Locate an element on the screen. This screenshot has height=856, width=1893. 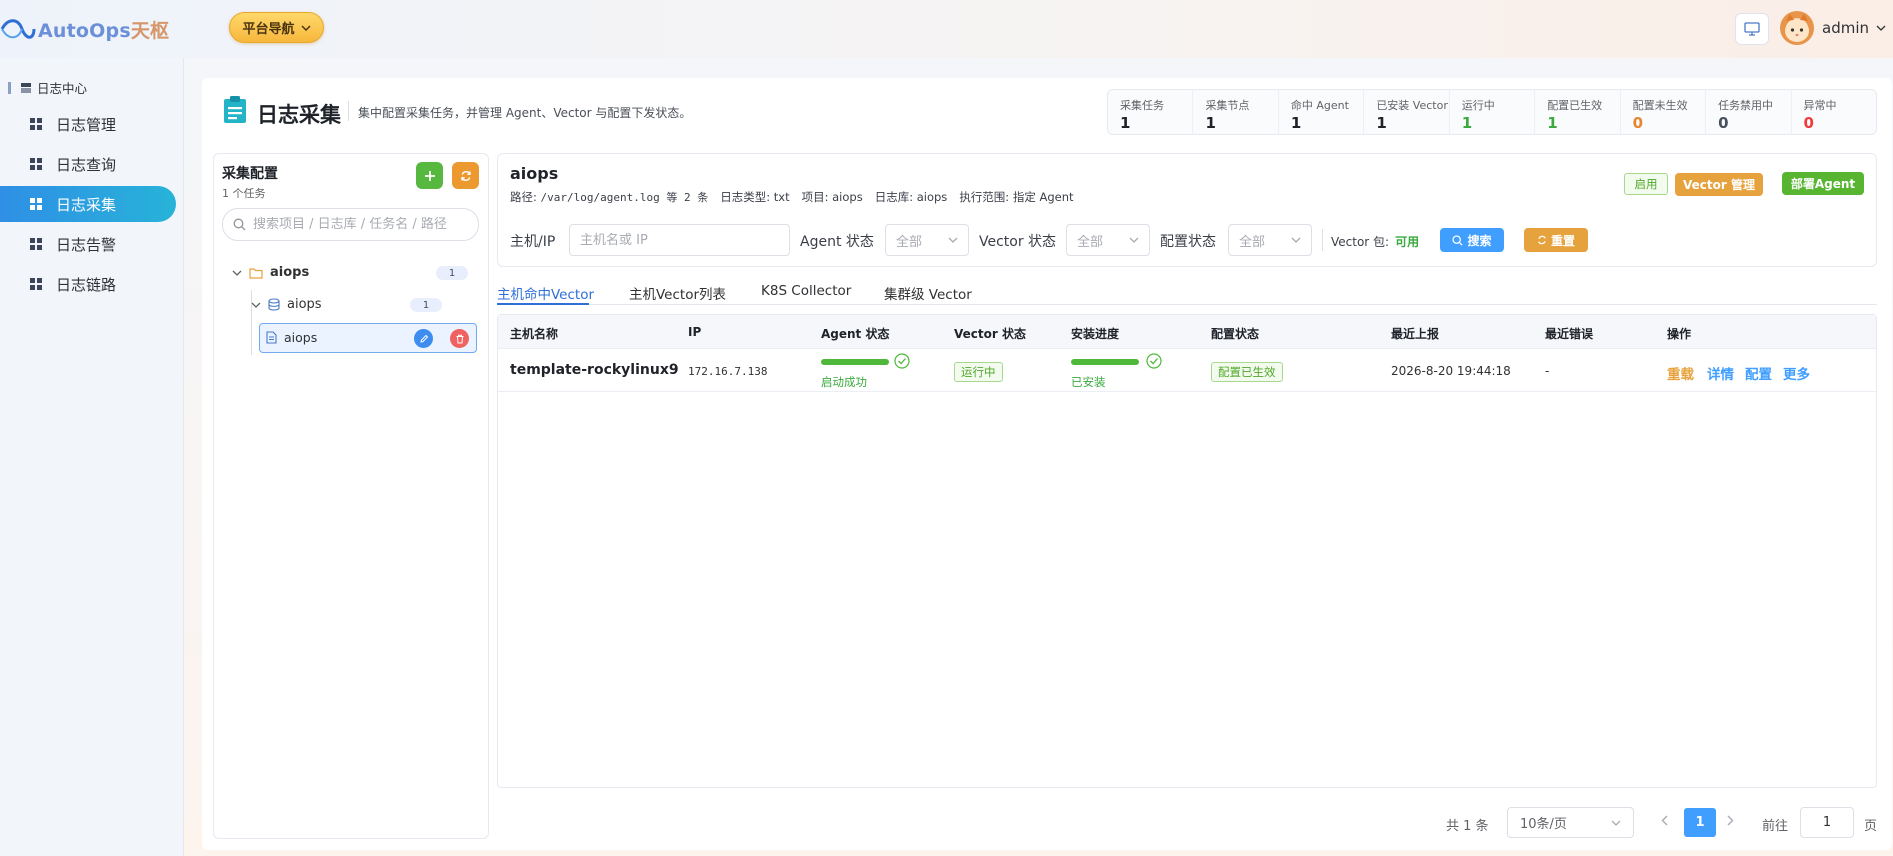
chevron-left-icon is located at coordinates (1664, 820).